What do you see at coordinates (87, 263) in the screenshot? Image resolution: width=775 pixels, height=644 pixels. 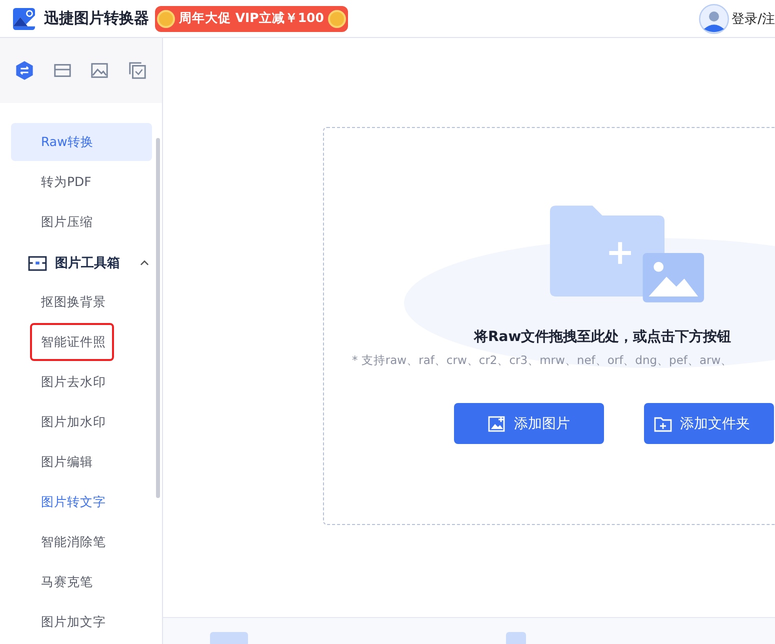 I see `group-title: 图片工具箱` at bounding box center [87, 263].